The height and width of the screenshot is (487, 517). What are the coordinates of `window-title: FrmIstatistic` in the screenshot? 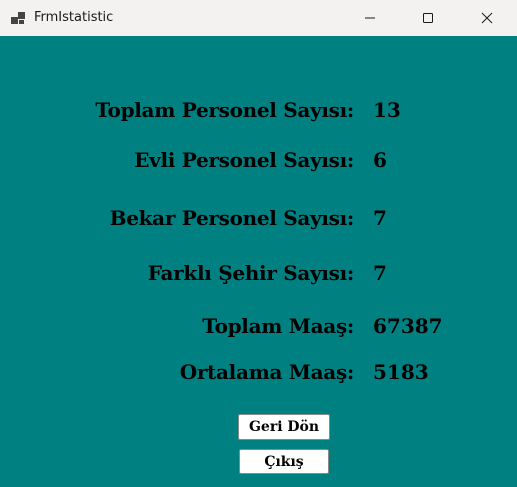 It's located at (74, 17).